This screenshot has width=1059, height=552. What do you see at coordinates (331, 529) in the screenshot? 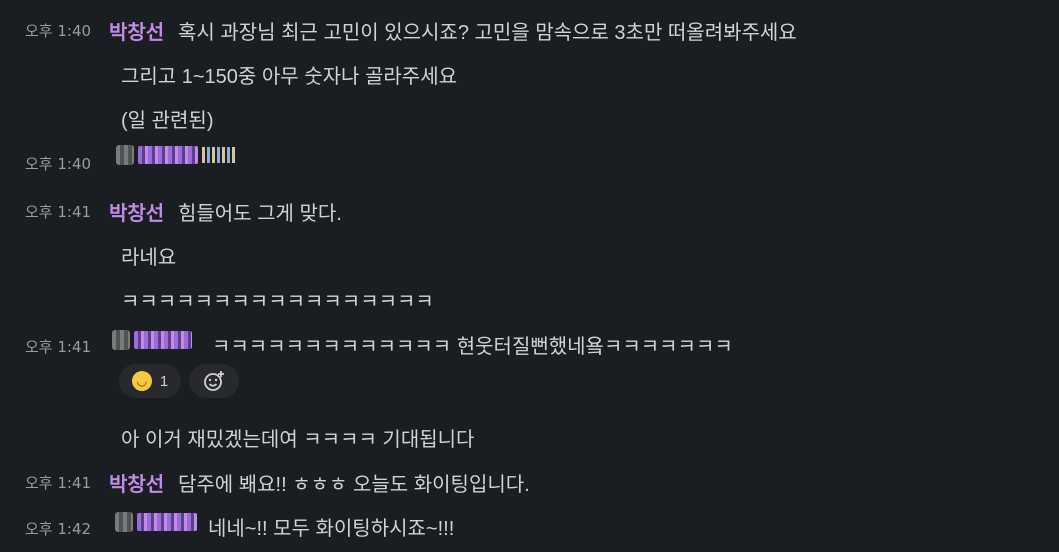
I see `message-text: 네네~!! 모두 화이팅하시죠~!!!` at bounding box center [331, 529].